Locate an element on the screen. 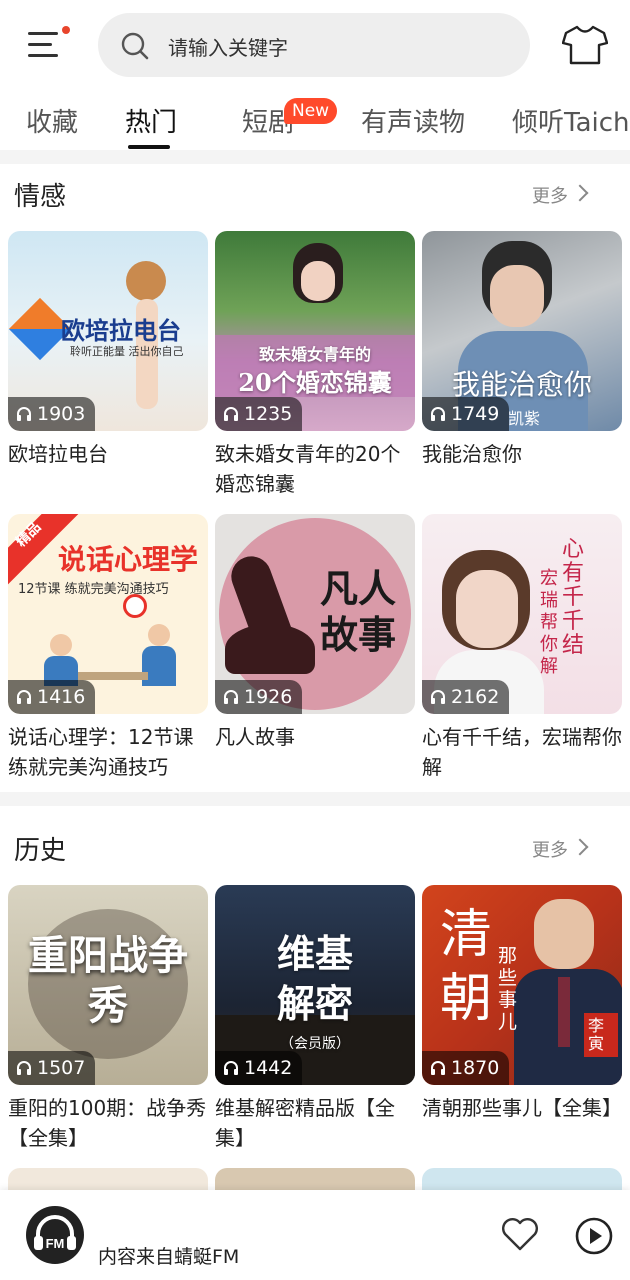  shirt-icon is located at coordinates (585, 45).